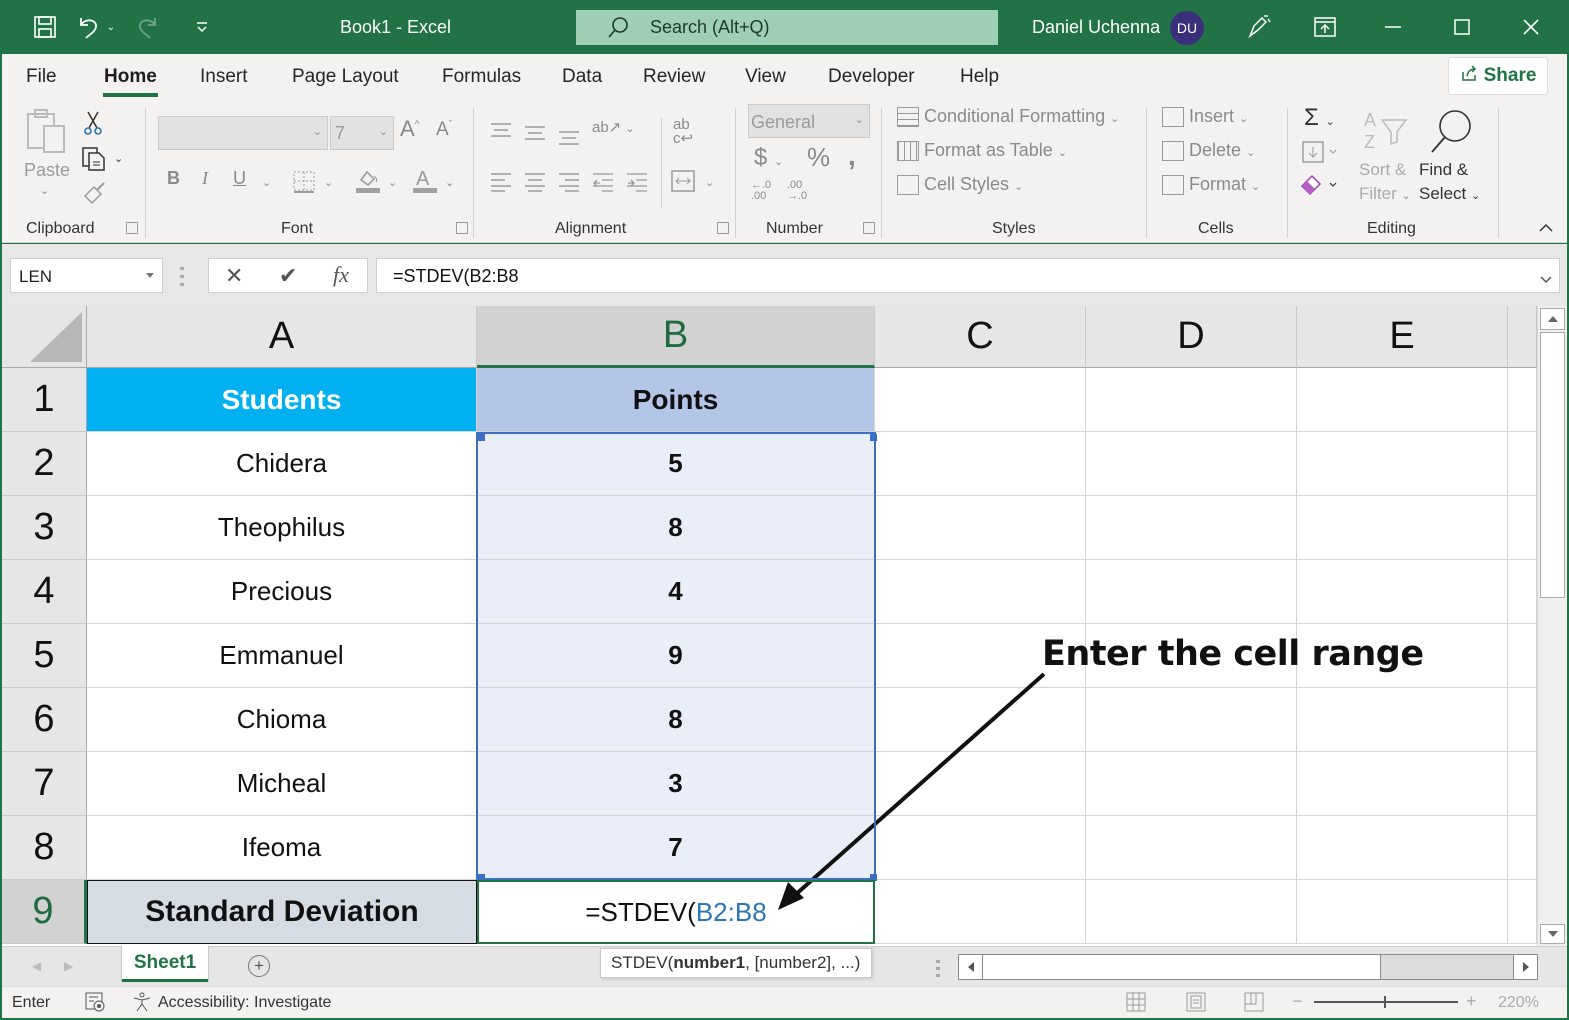 The height and width of the screenshot is (1020, 1569). I want to click on next-sheet-icon: ▶, so click(68, 966).